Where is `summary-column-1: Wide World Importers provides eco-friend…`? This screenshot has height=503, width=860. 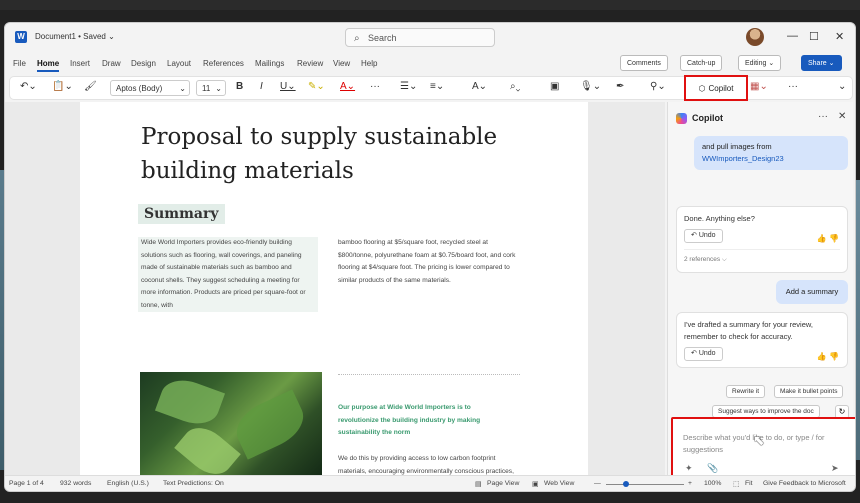 summary-column-1: Wide World Importers provides eco-friend… is located at coordinates (228, 274).